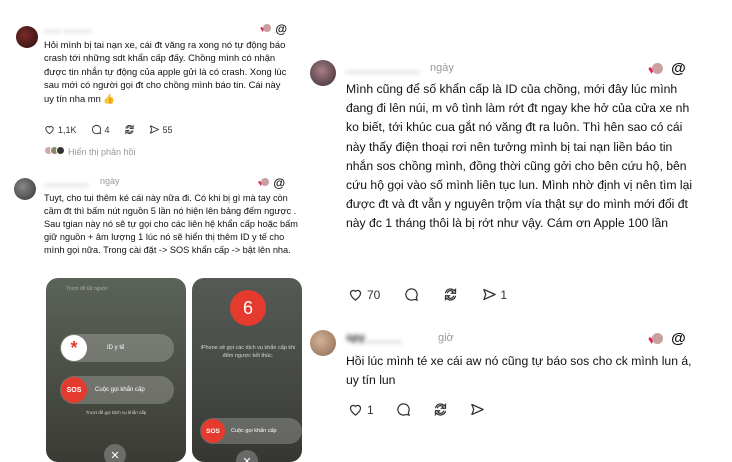  What do you see at coordinates (161, 129) in the screenshot?
I see `share-button: 55` at bounding box center [161, 129].